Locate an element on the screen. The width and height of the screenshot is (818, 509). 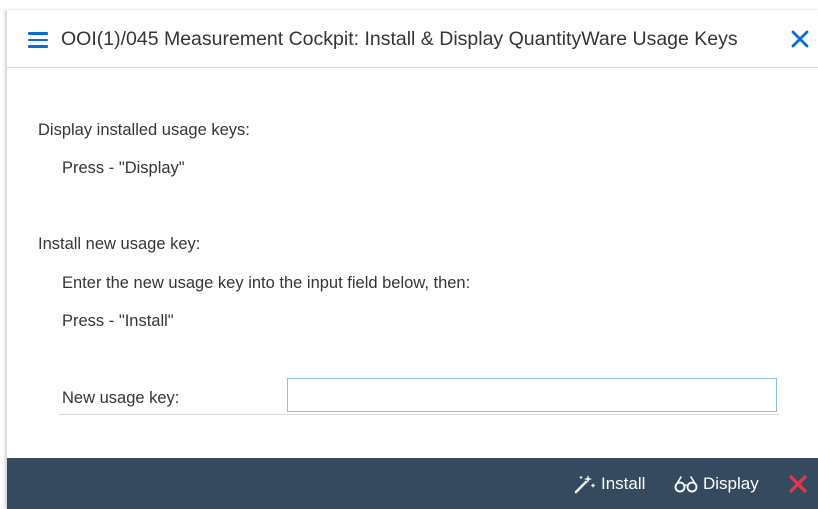
usage-key-input is located at coordinates (532, 395).